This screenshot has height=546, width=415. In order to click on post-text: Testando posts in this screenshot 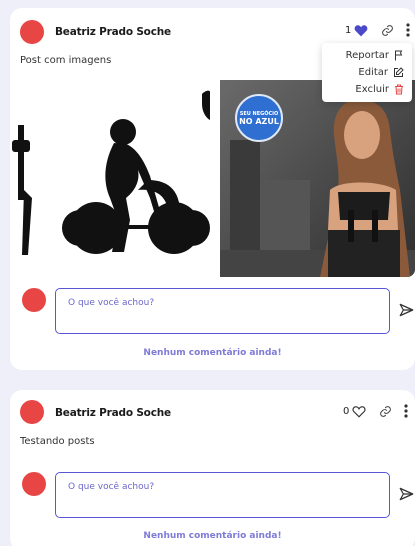, I will do `click(57, 441)`.